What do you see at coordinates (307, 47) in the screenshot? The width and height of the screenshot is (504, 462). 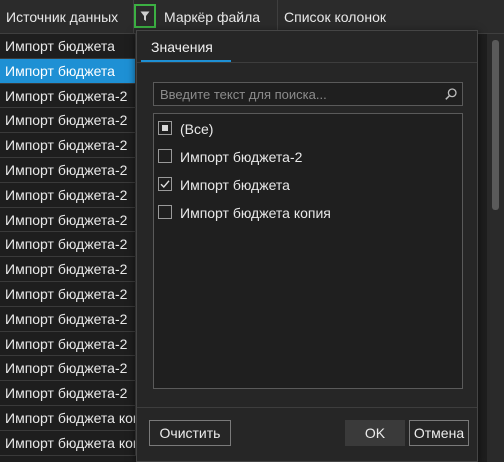 I see `filter-tabbar: Значения` at bounding box center [307, 47].